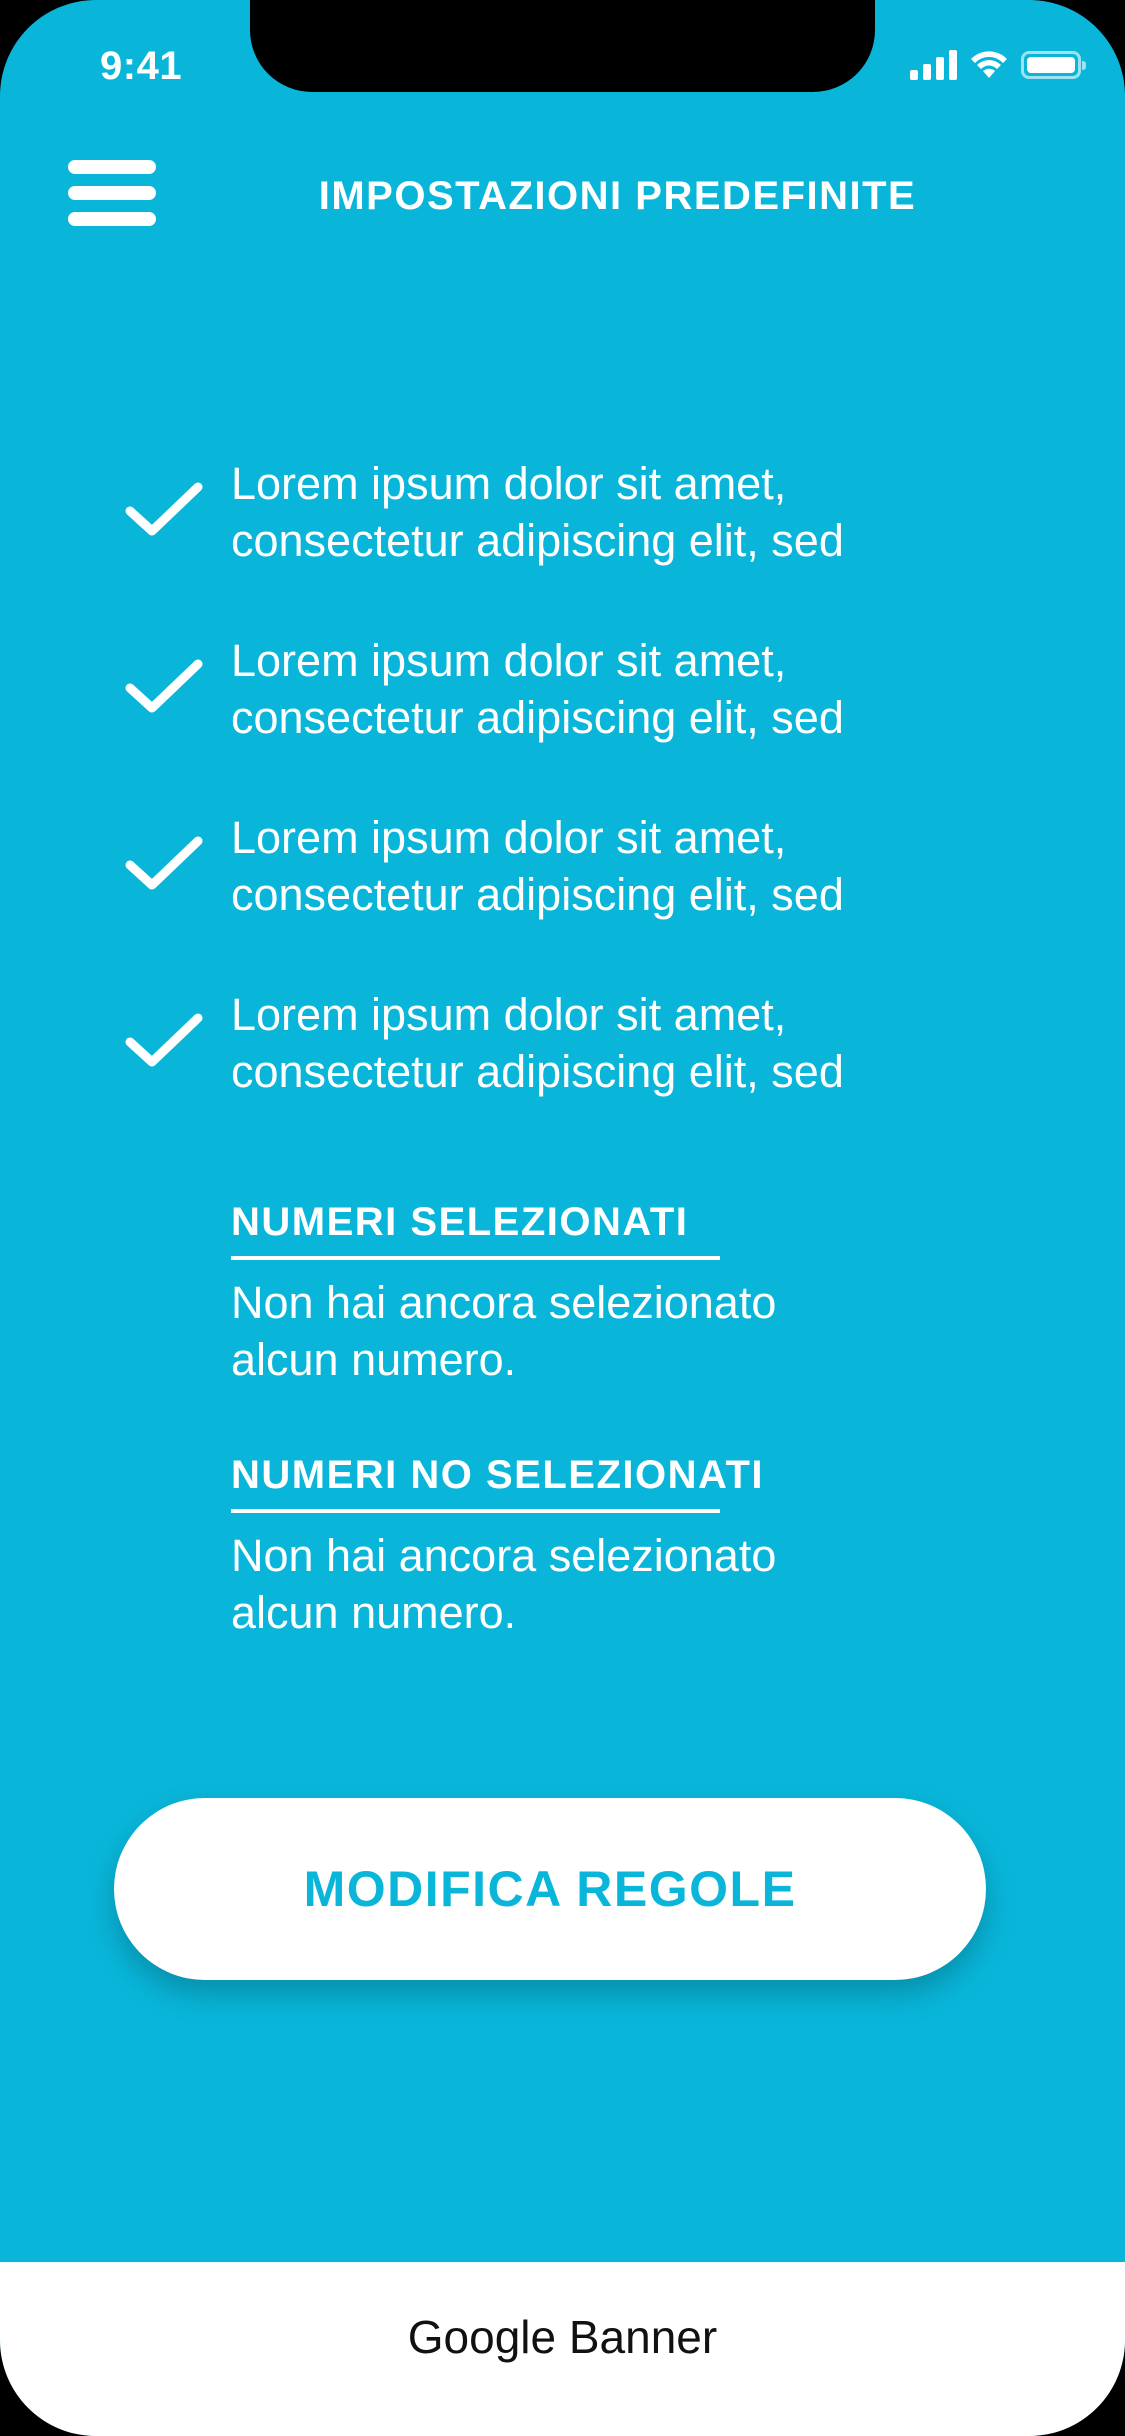 This screenshot has width=1125, height=2436. Describe the element at coordinates (374, 1359) in the screenshot. I see `selected-numbers-line: alcun numero.` at that location.